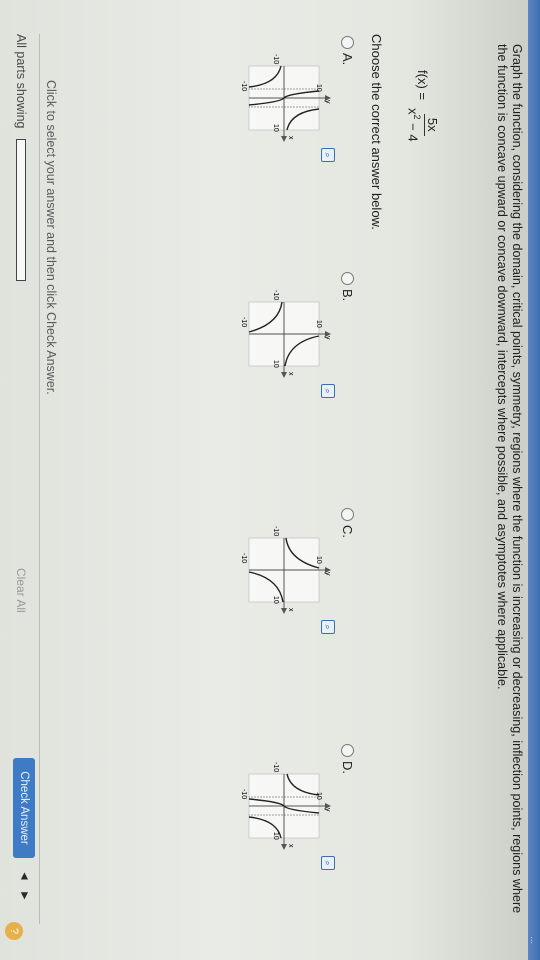 This screenshot has width=540, height=960. I want to click on option-a: A. ⌕ y x 10 -10 -10 10, so click(260, 141).